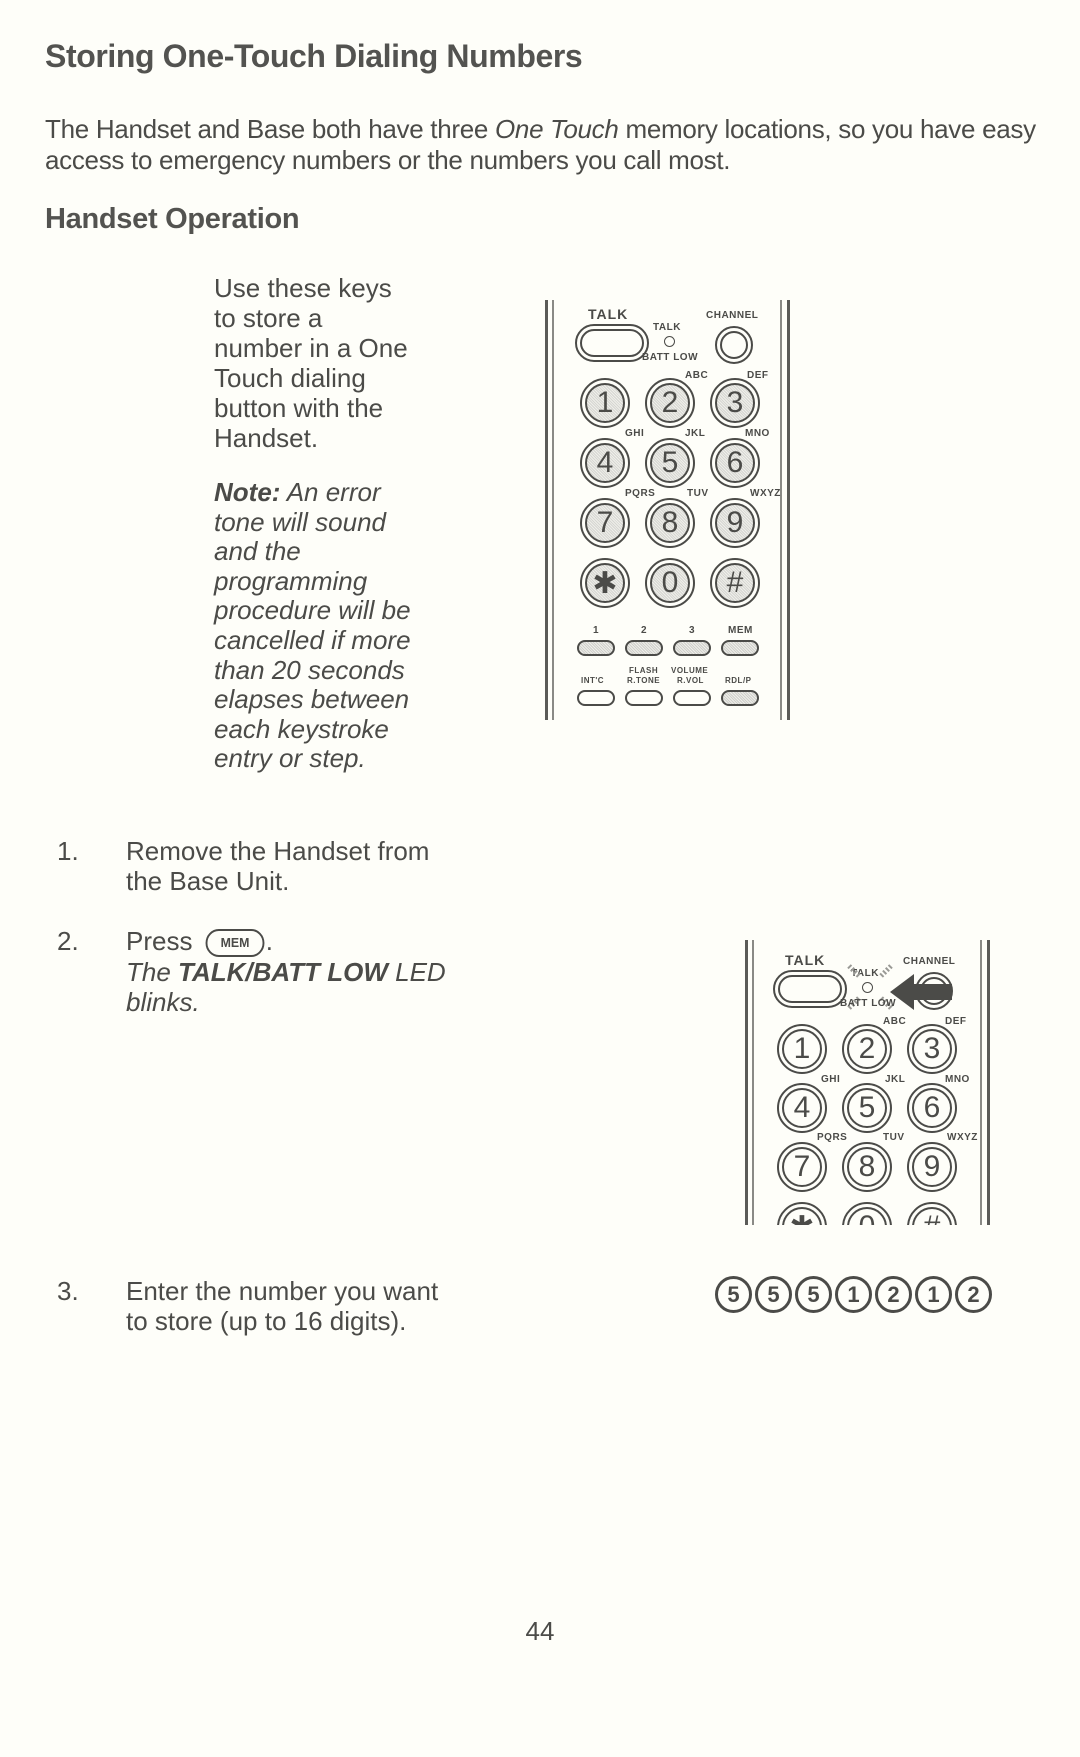  What do you see at coordinates (932, 1217) in the screenshot?
I see `key-digit: #` at bounding box center [932, 1217].